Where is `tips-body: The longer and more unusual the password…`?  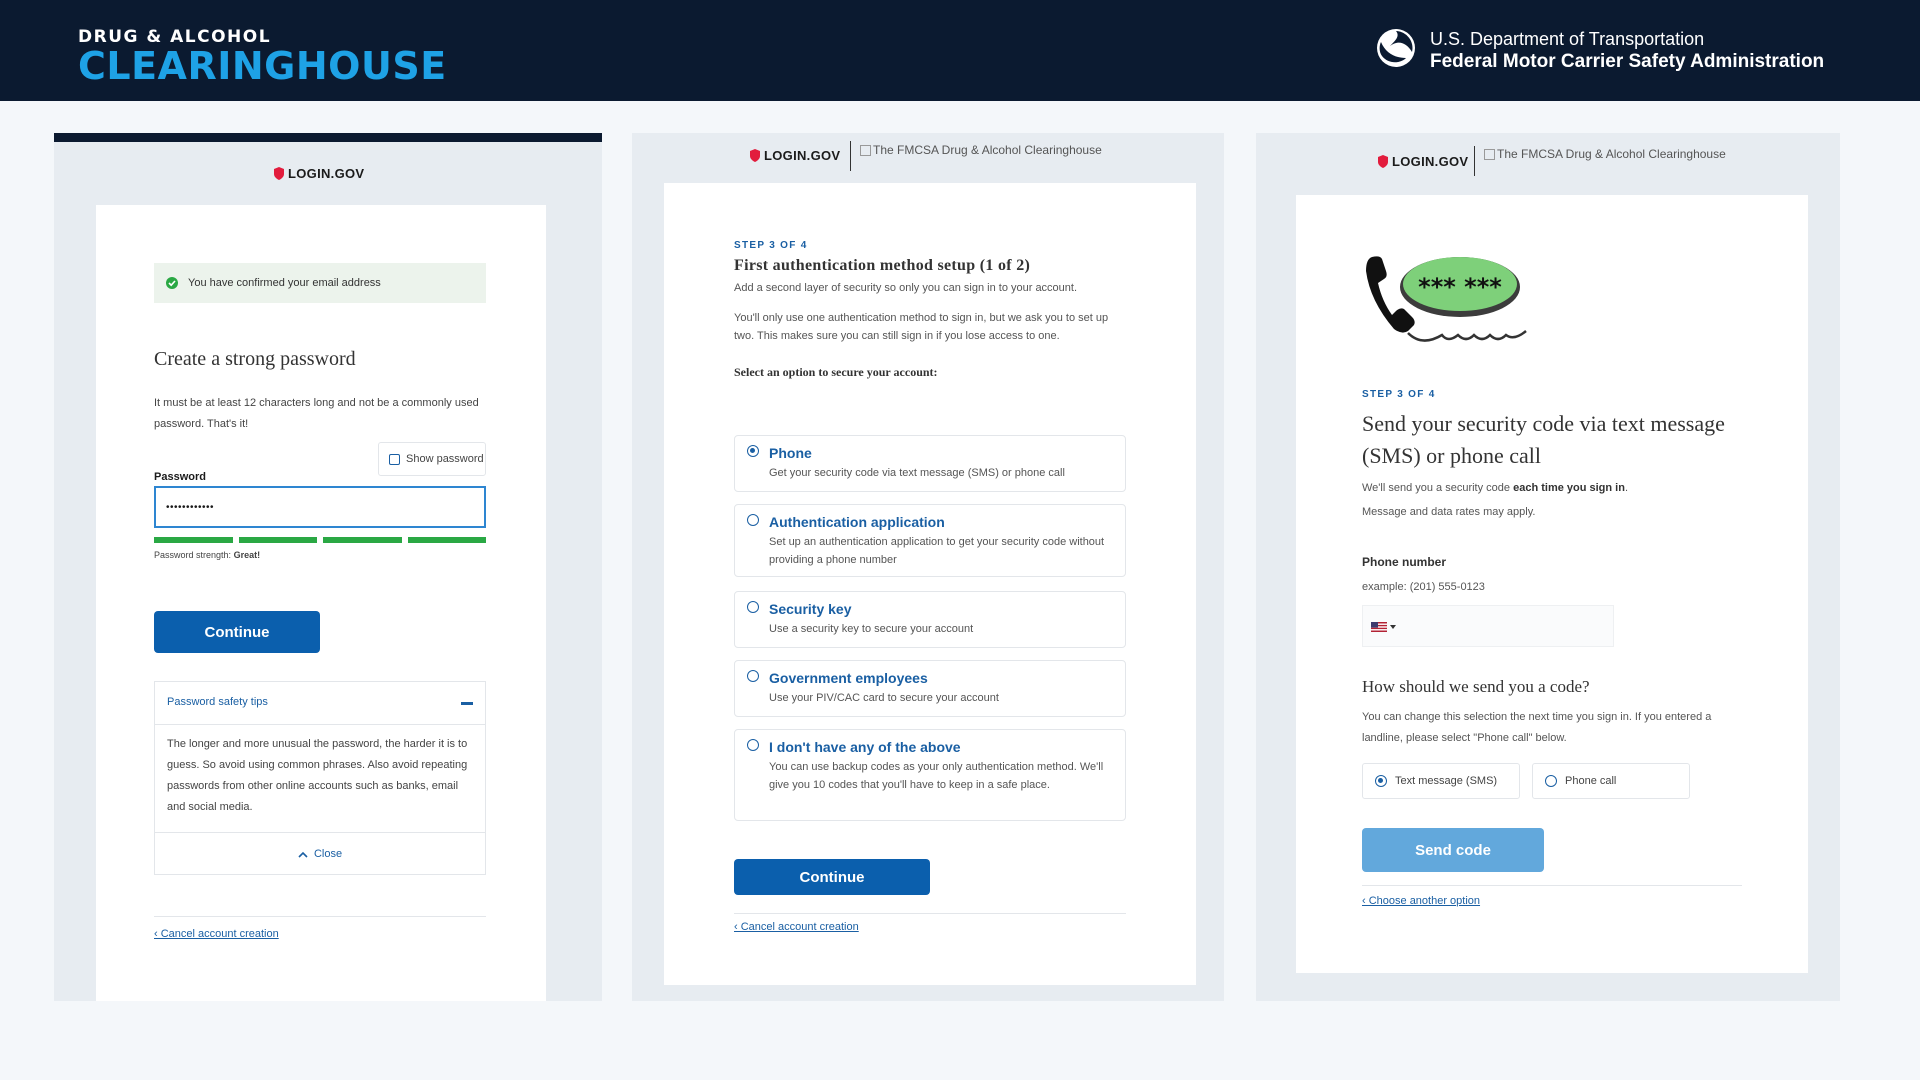 tips-body: The longer and more unusual the password… is located at coordinates (317, 775).